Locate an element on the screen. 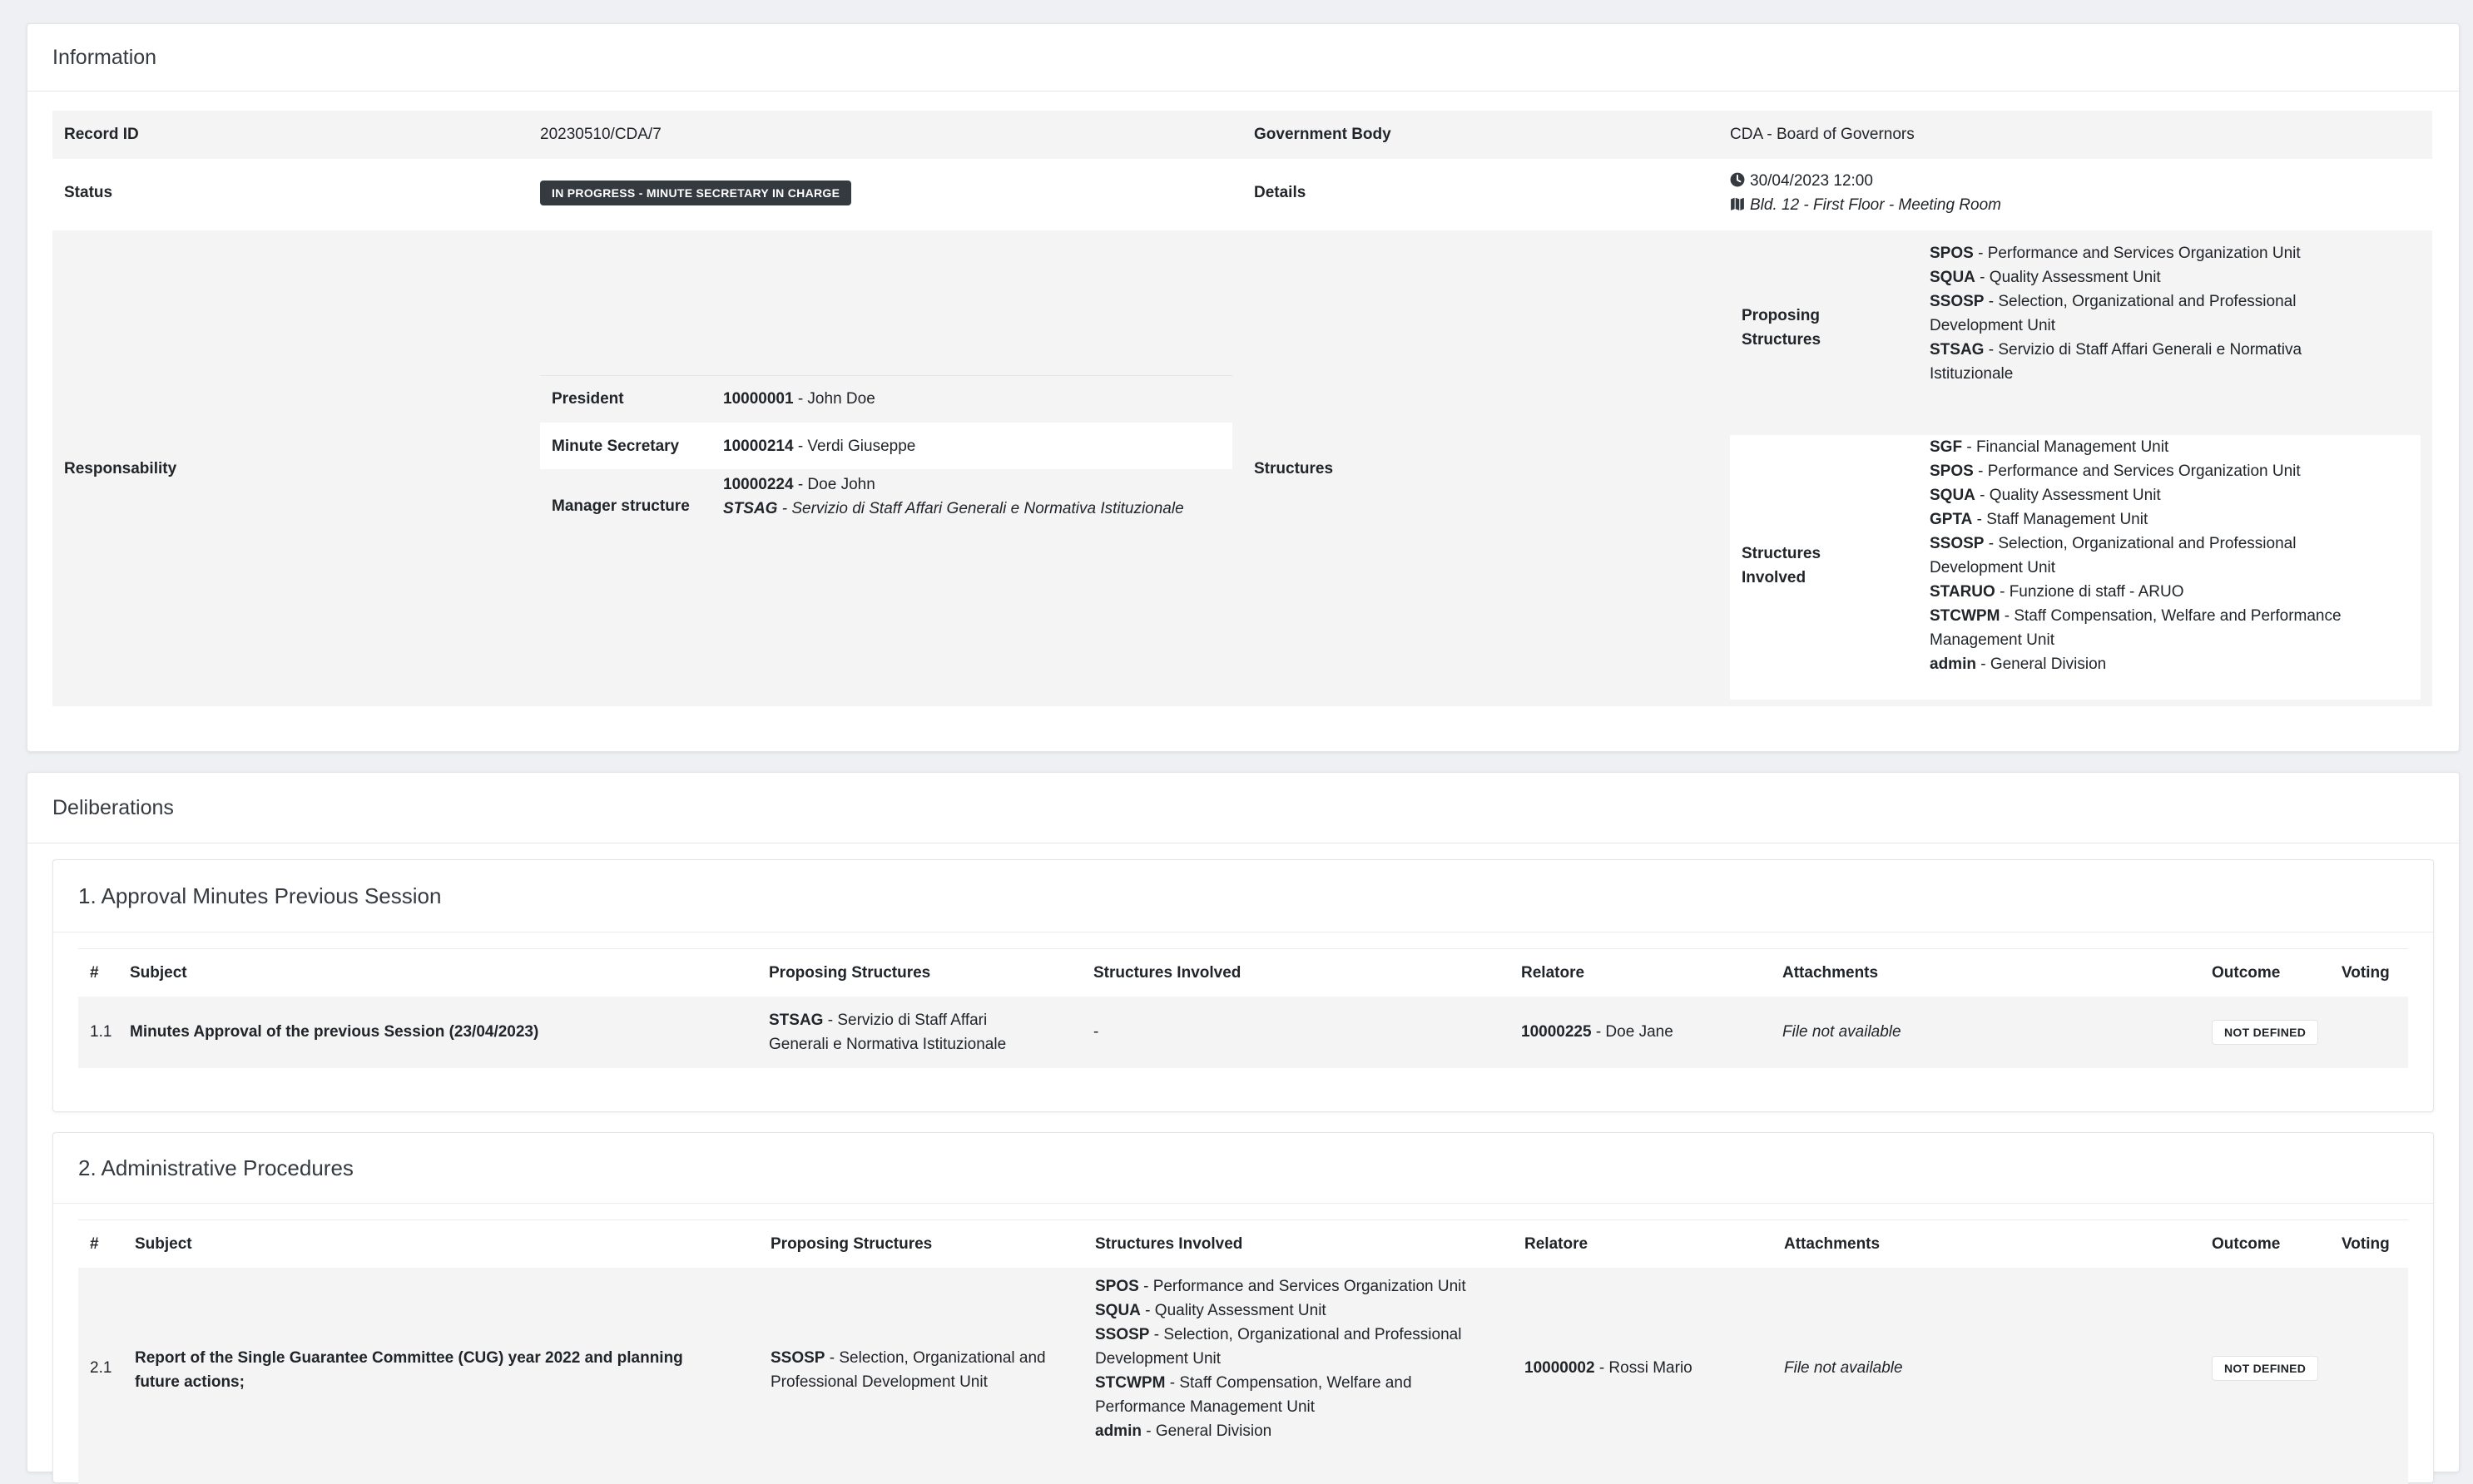 The image size is (2473, 1484). row-relatore: 10000002 - Rossi Mario is located at coordinates (1608, 1368).